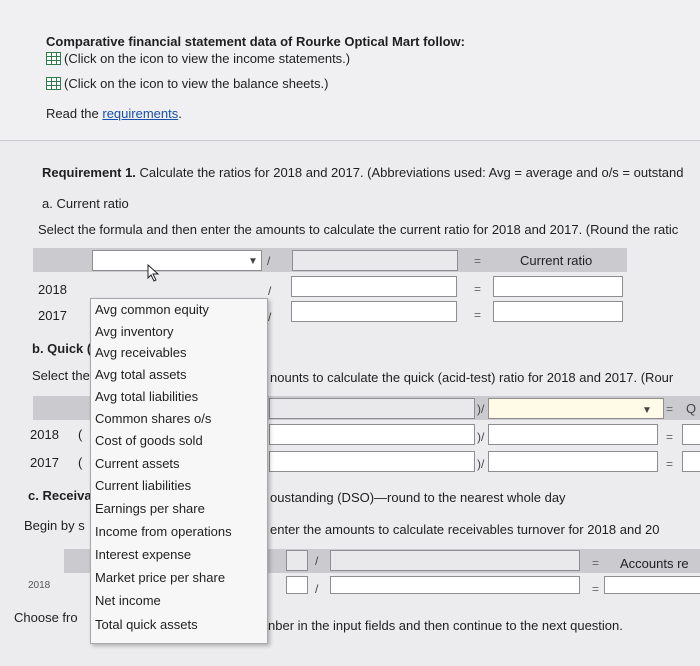 The width and height of the screenshot is (700, 666). Describe the element at coordinates (152, 309) in the screenshot. I see `dropdown-option: Avg common equity` at that location.